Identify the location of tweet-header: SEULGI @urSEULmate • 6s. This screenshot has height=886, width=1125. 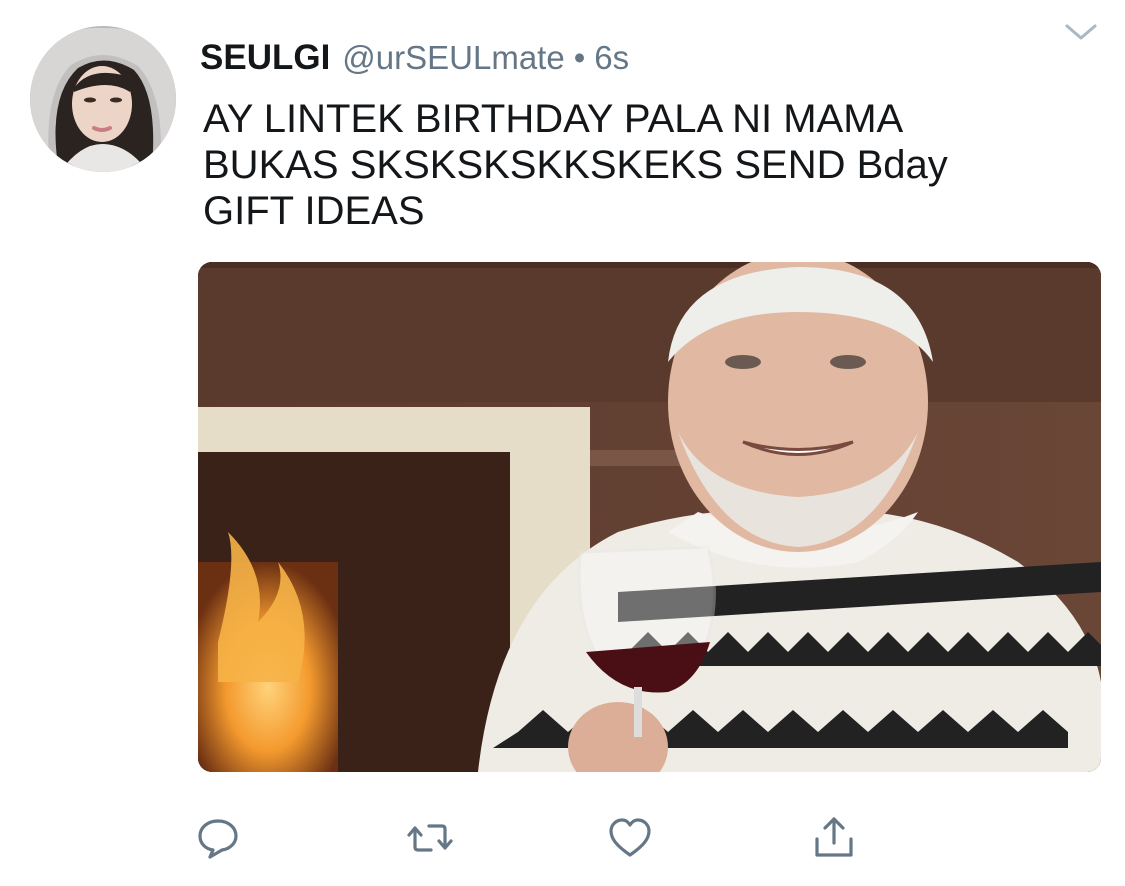
(414, 60).